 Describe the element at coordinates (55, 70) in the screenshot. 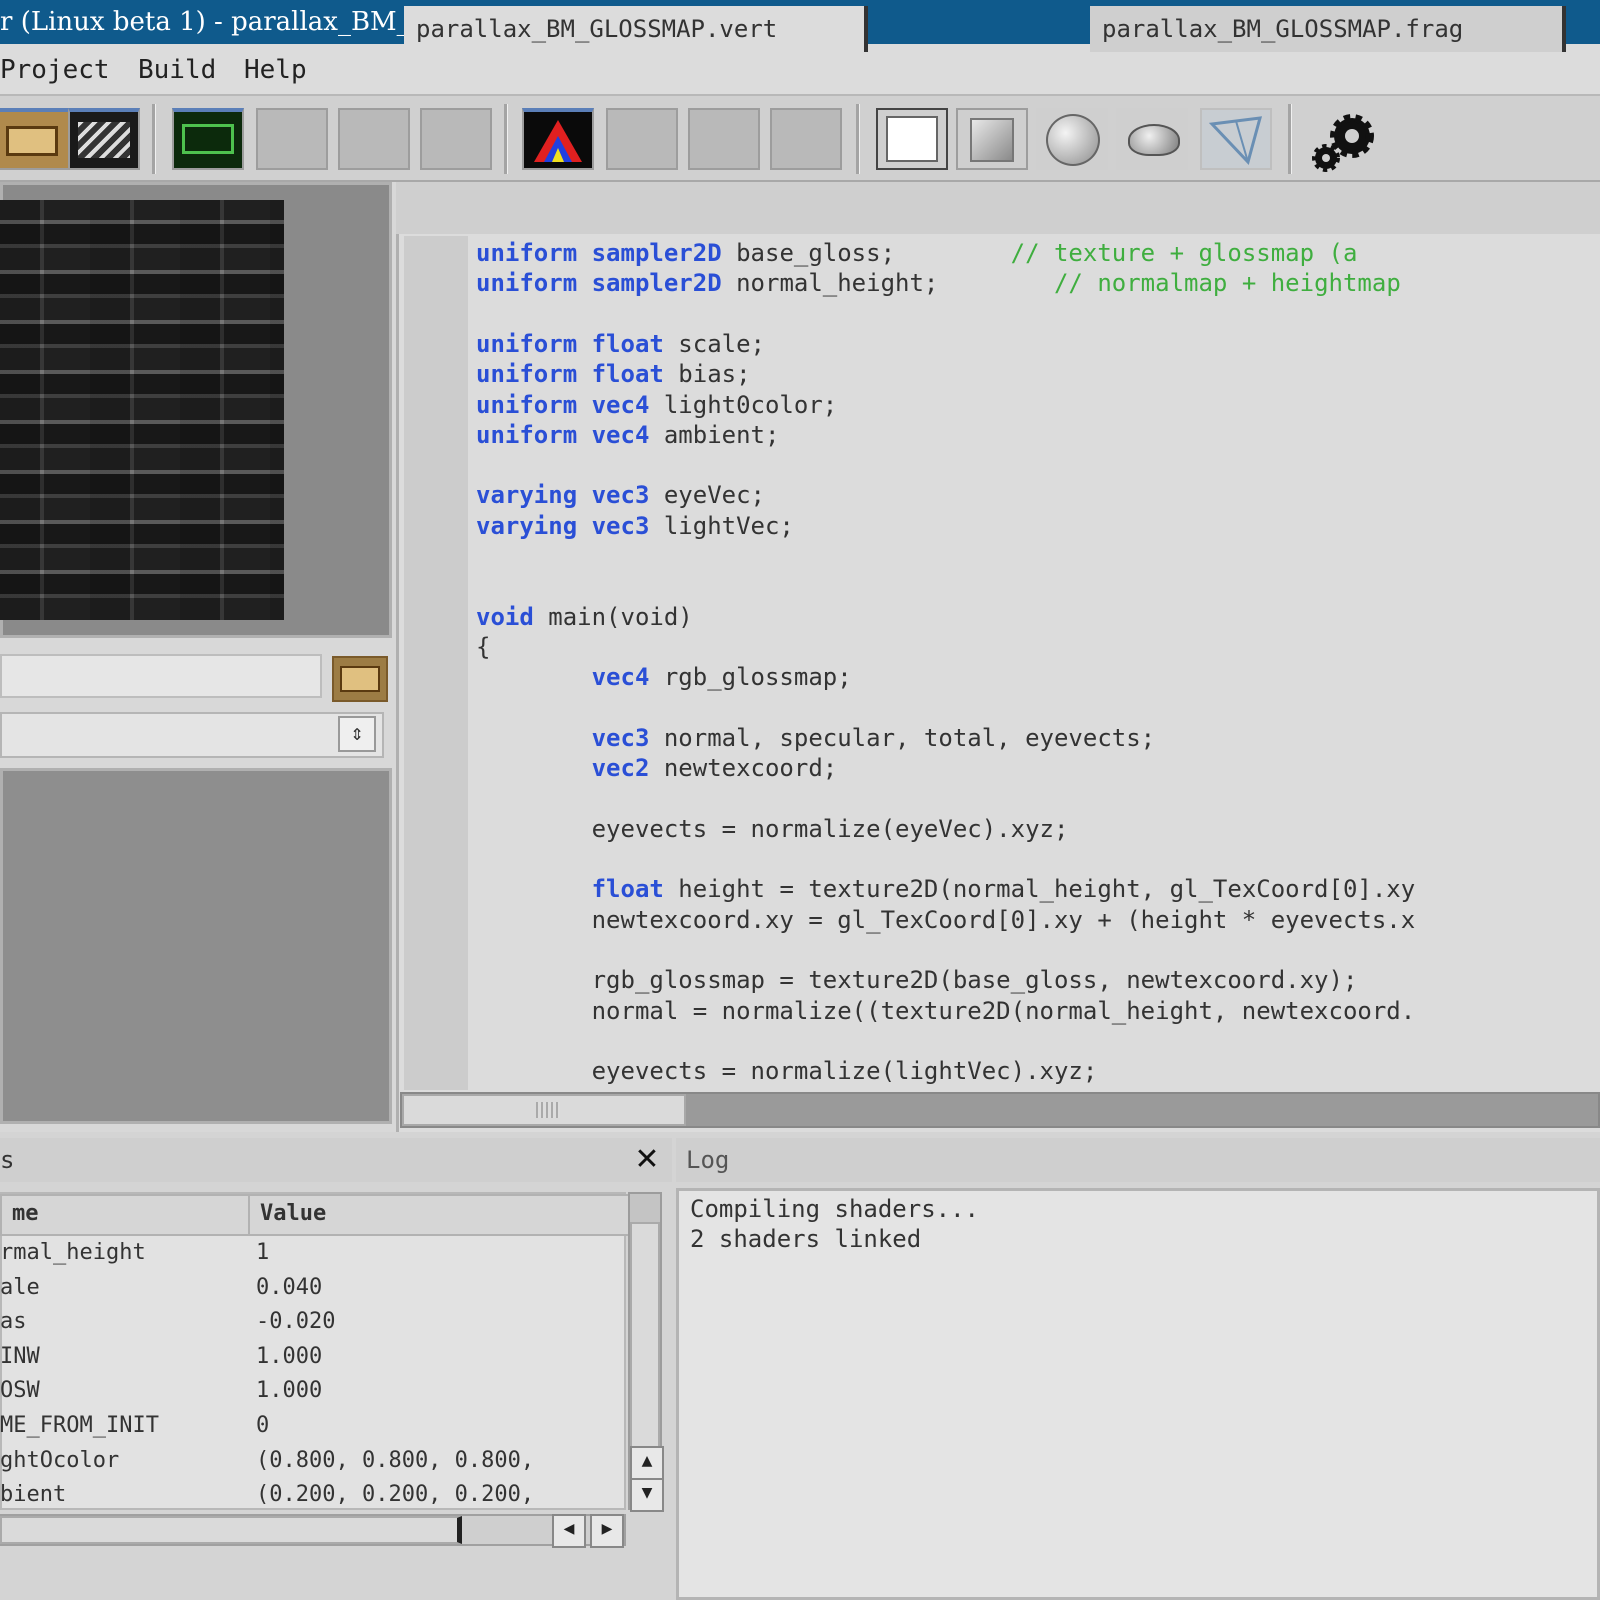

I see `menu-project: Project` at that location.